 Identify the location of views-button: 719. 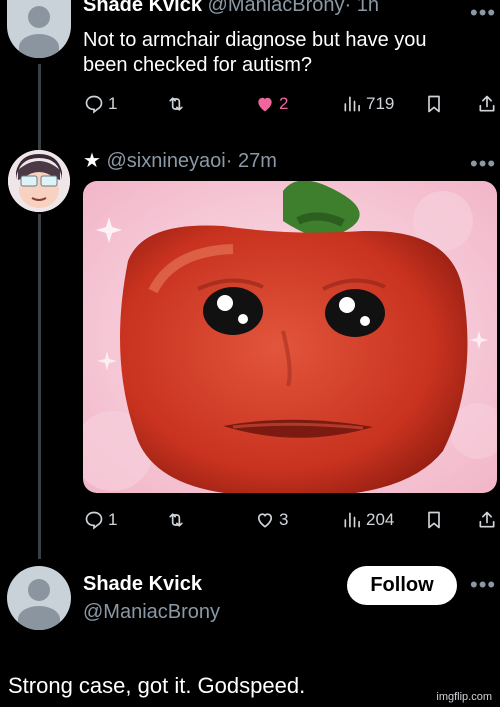
(368, 104).